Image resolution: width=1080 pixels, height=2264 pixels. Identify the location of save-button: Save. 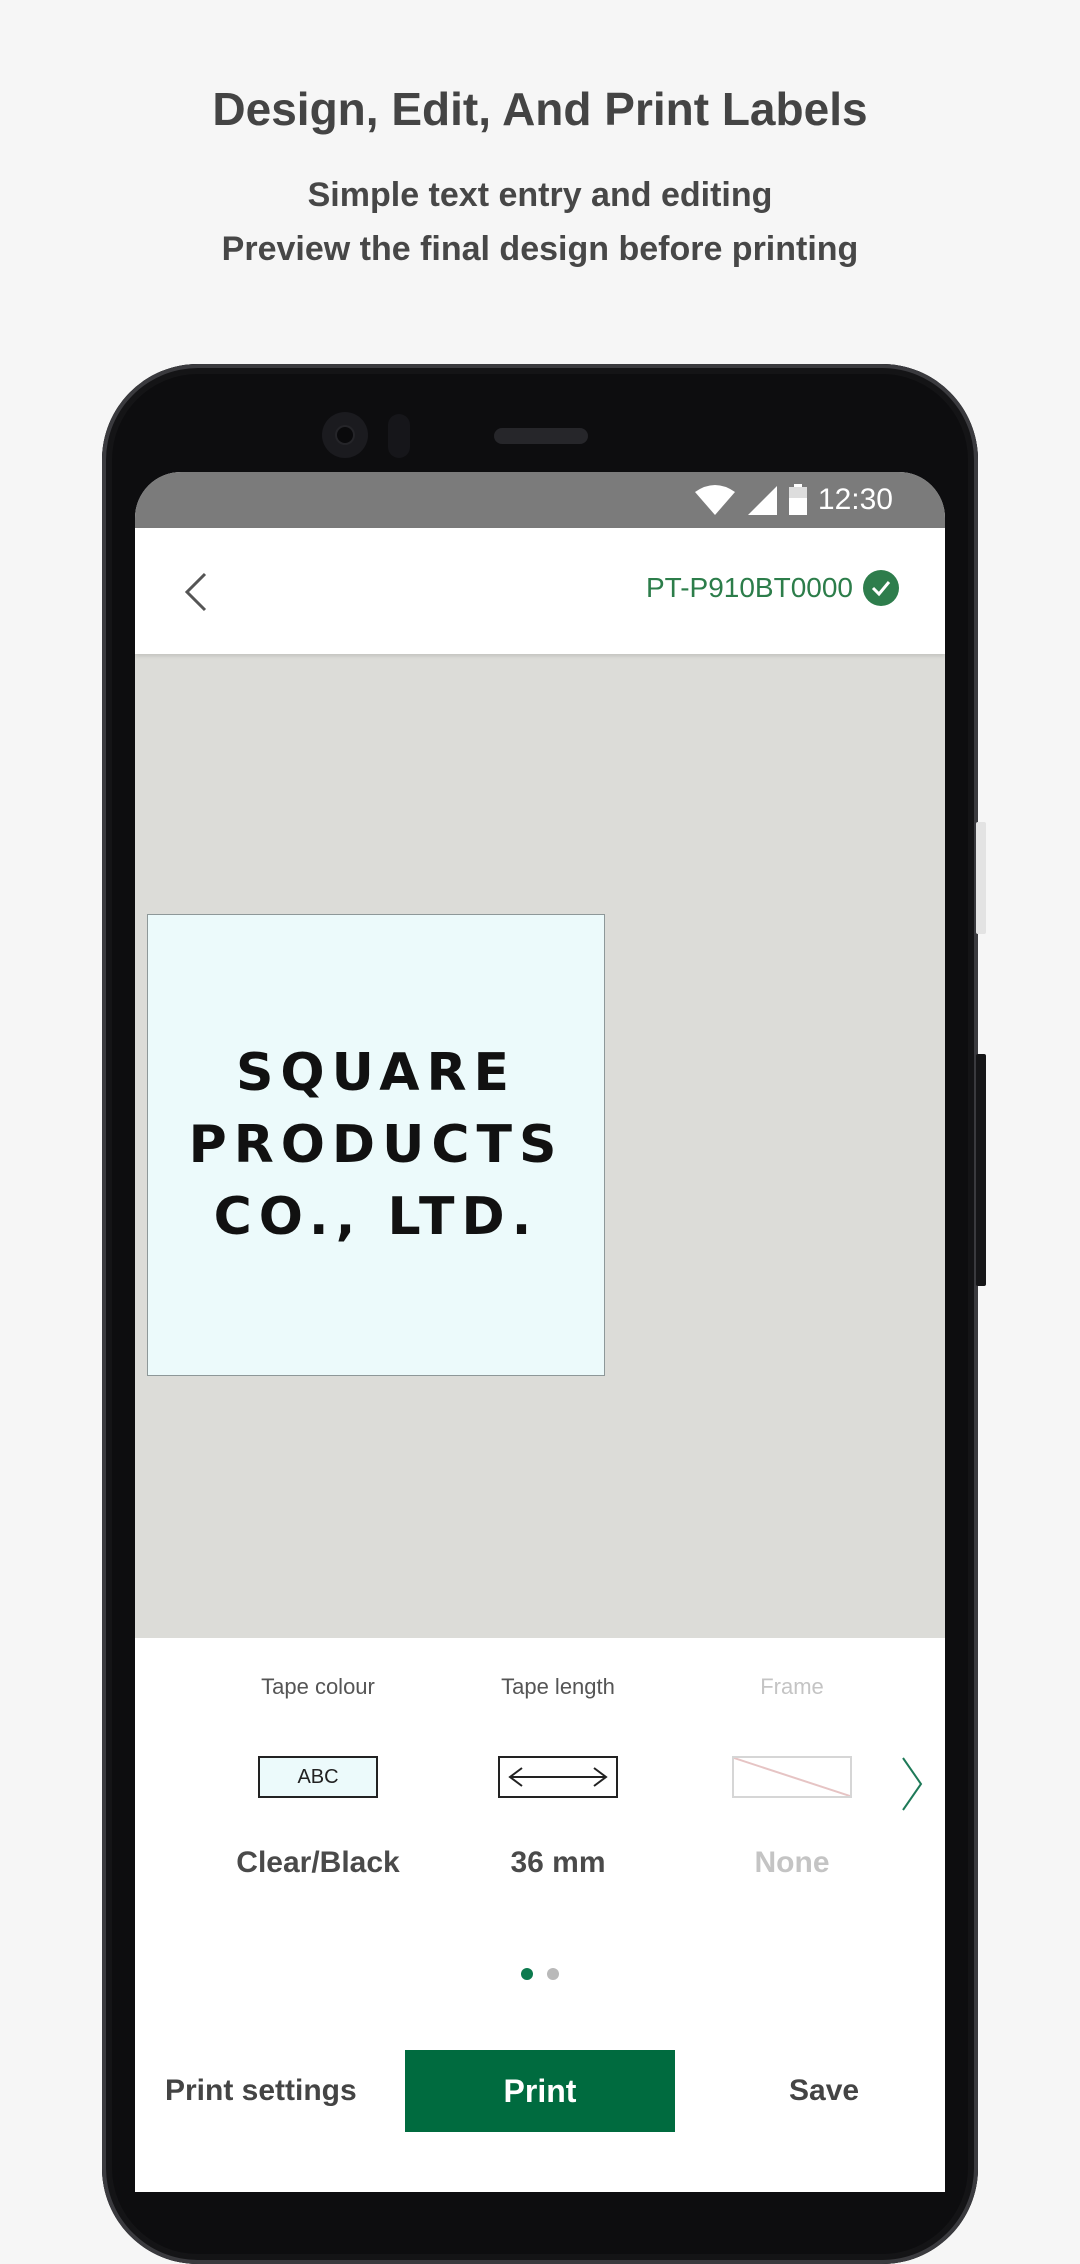
(824, 2091).